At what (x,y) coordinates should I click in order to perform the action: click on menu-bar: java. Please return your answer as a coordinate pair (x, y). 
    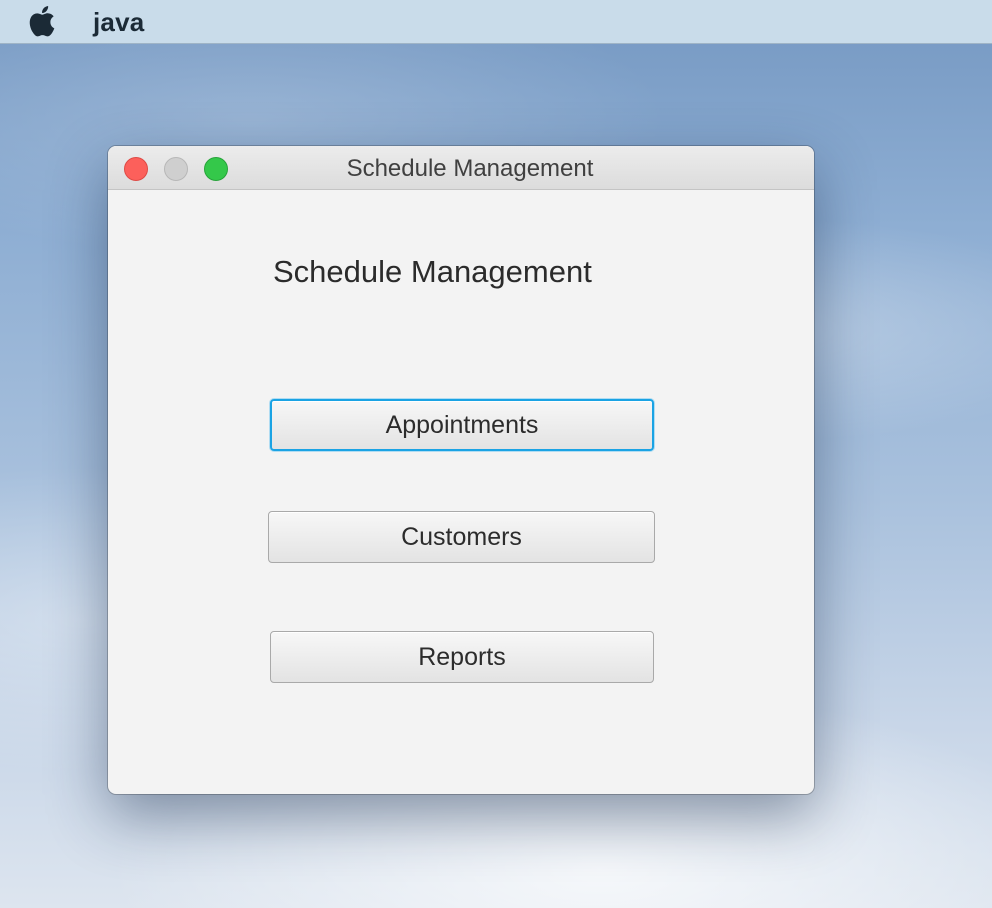
    Looking at the image, I should click on (496, 22).